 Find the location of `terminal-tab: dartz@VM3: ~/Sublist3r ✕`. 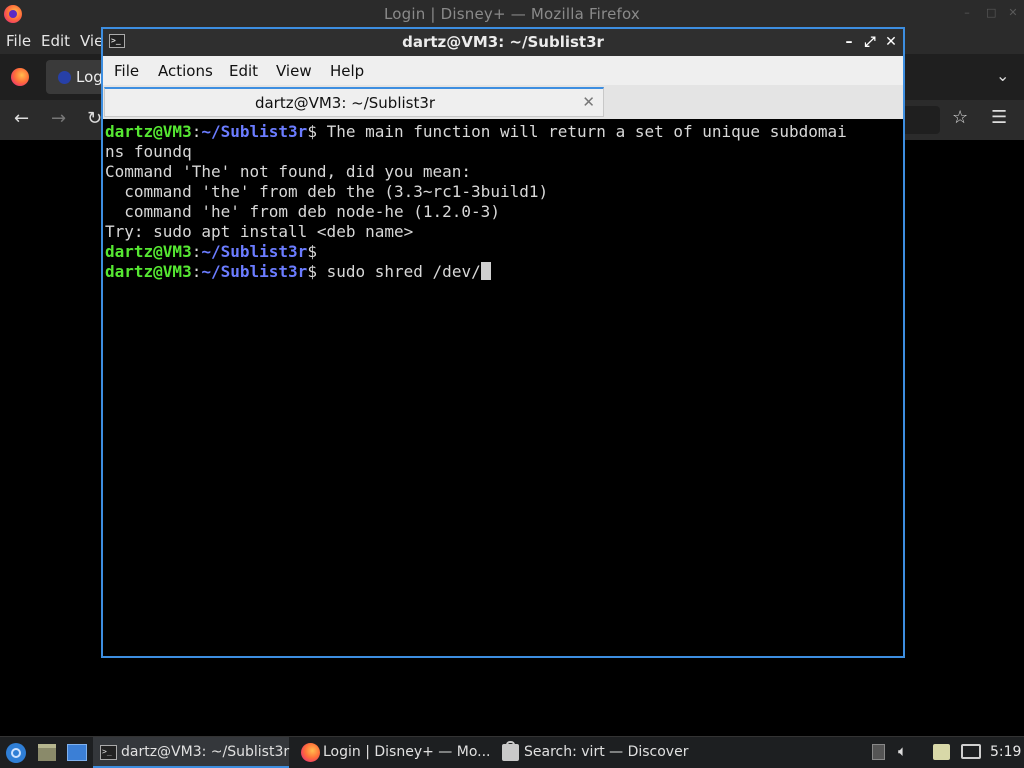

terminal-tab: dartz@VM3: ~/Sublist3r ✕ is located at coordinates (354, 102).